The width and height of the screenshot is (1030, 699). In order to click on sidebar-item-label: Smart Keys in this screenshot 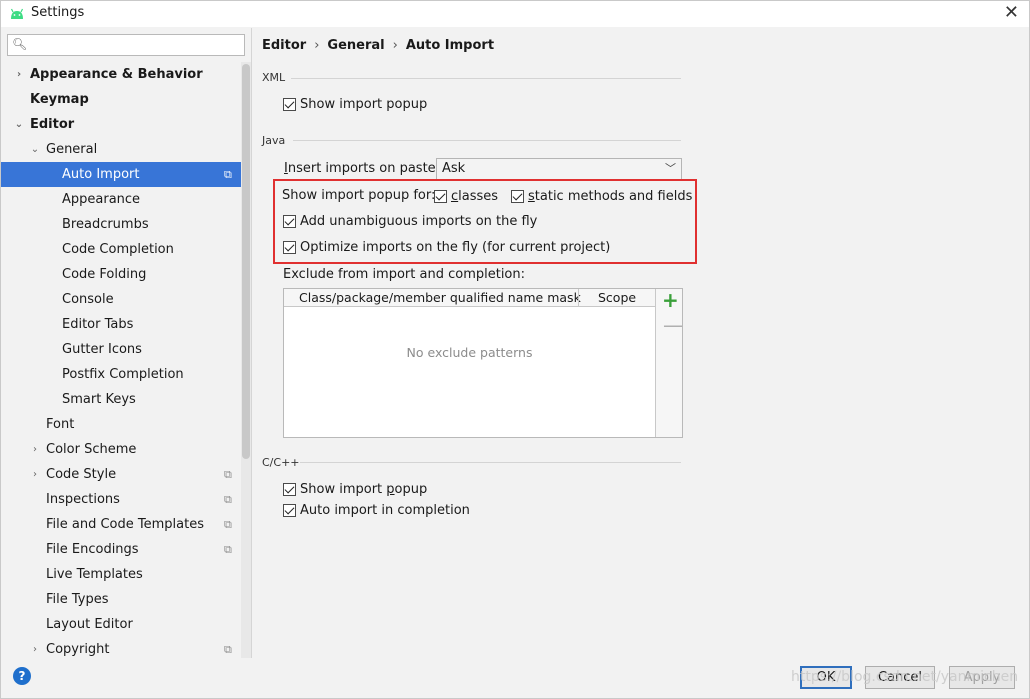, I will do `click(99, 399)`.